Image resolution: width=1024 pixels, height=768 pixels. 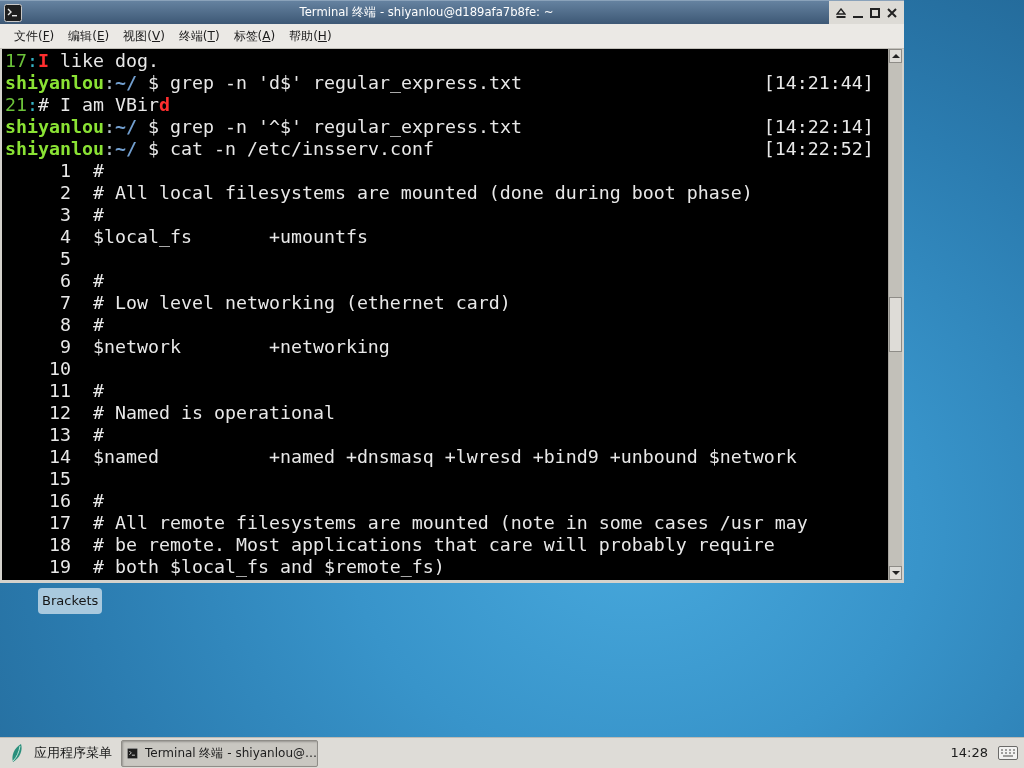 What do you see at coordinates (65, 303) in the screenshot?
I see `line-number: 7` at bounding box center [65, 303].